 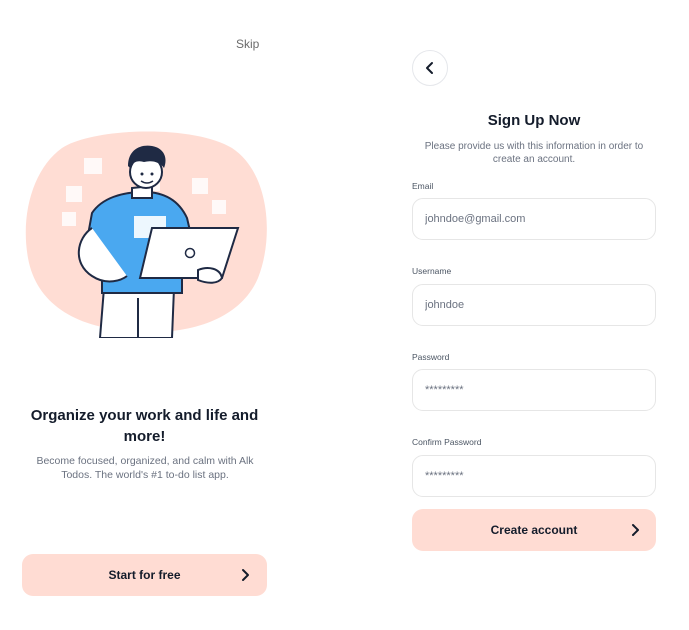 I want to click on back-button, so click(x=430, y=68).